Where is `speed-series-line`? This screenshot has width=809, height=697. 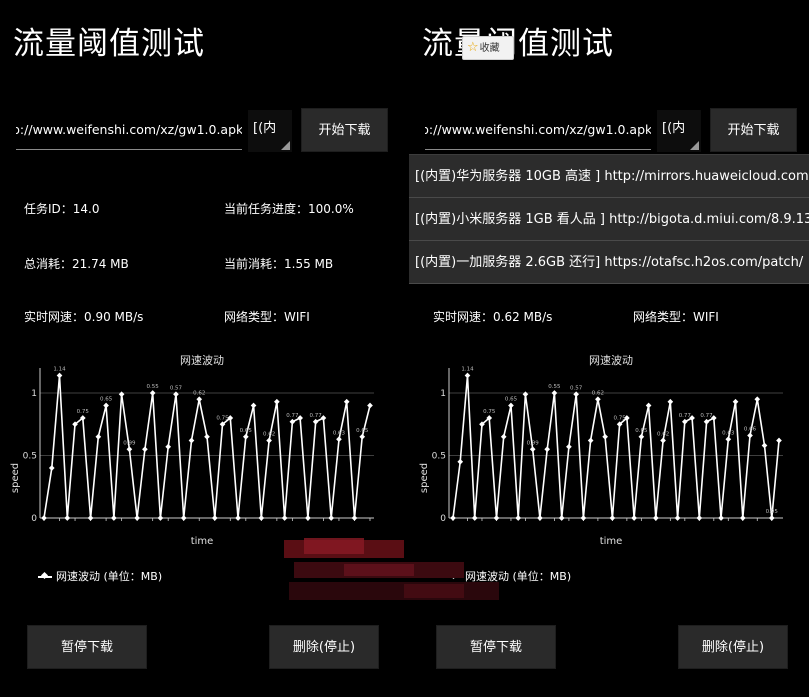
speed-series-line is located at coordinates (616, 447).